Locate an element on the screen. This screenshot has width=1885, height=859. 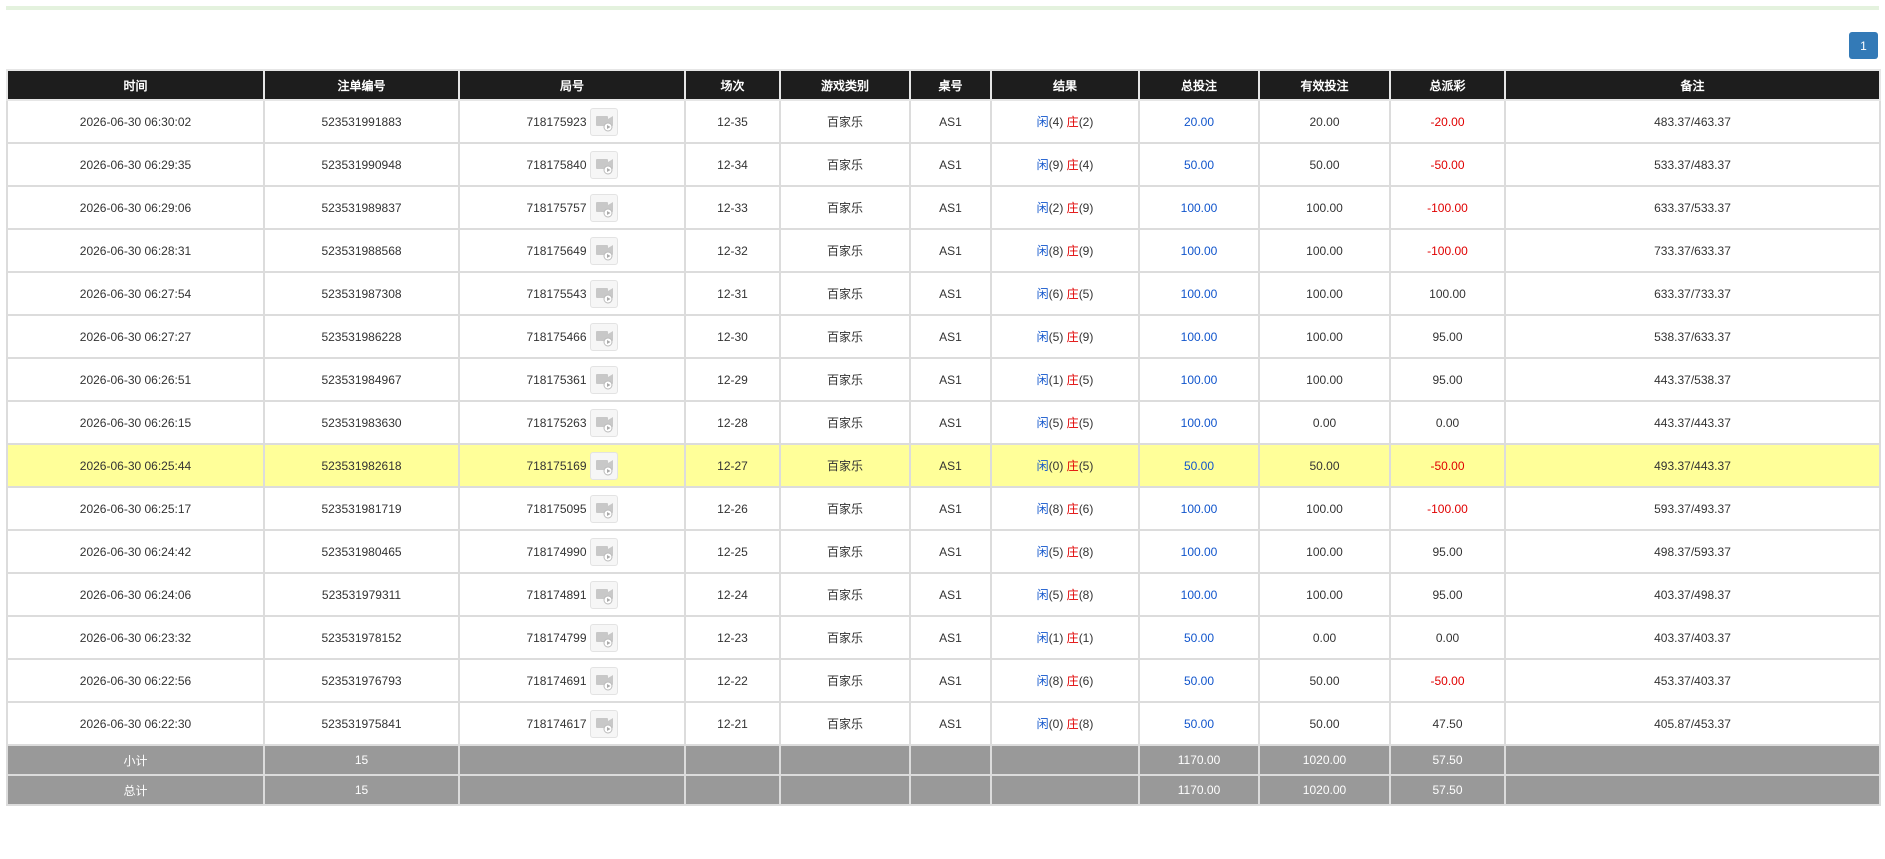
cell-payout: 0.00 is located at coordinates (1447, 637).